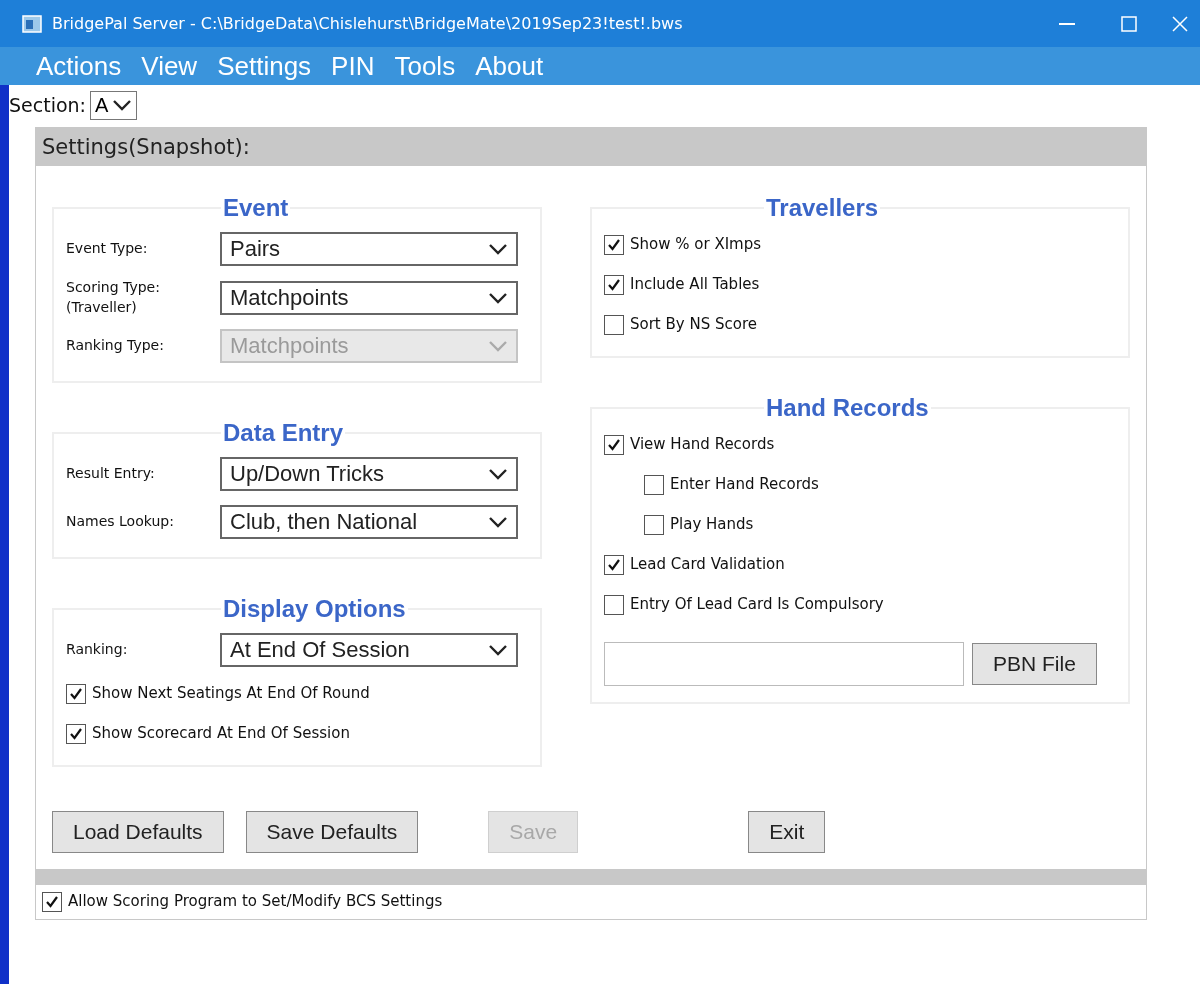 Image resolution: width=1200 pixels, height=984 pixels. I want to click on dropdown: Club, then National, so click(369, 522).